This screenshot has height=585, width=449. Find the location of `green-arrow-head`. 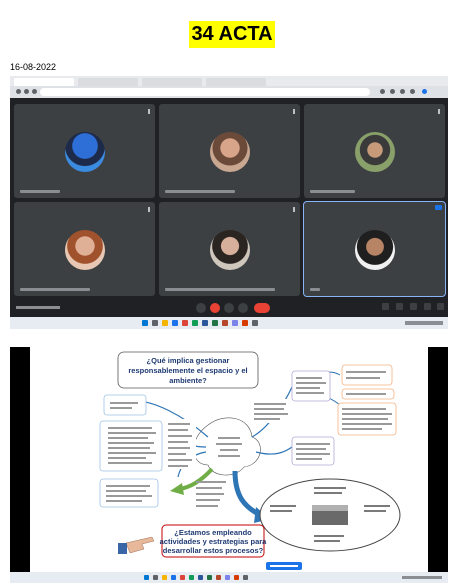

green-arrow-head is located at coordinates (177, 489).